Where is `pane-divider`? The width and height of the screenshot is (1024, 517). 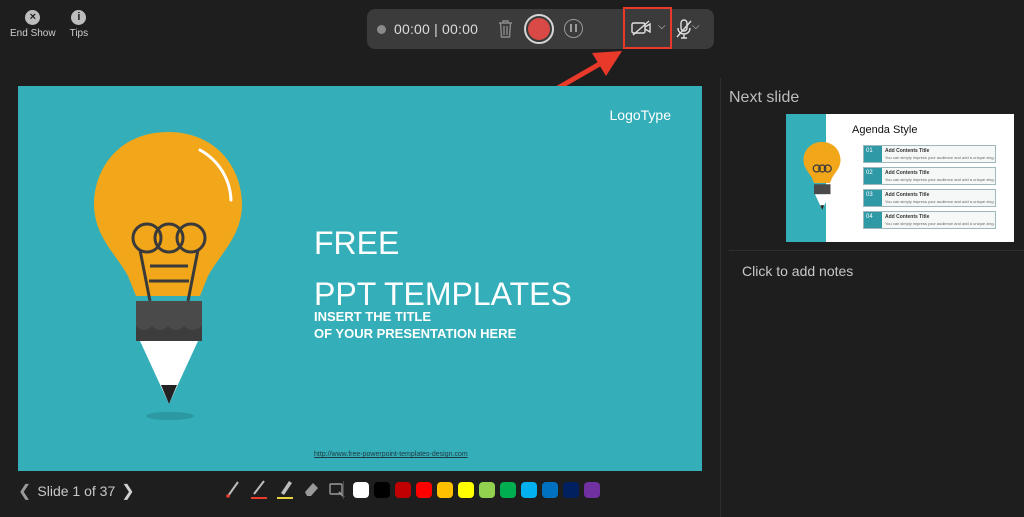 pane-divider is located at coordinates (720, 297).